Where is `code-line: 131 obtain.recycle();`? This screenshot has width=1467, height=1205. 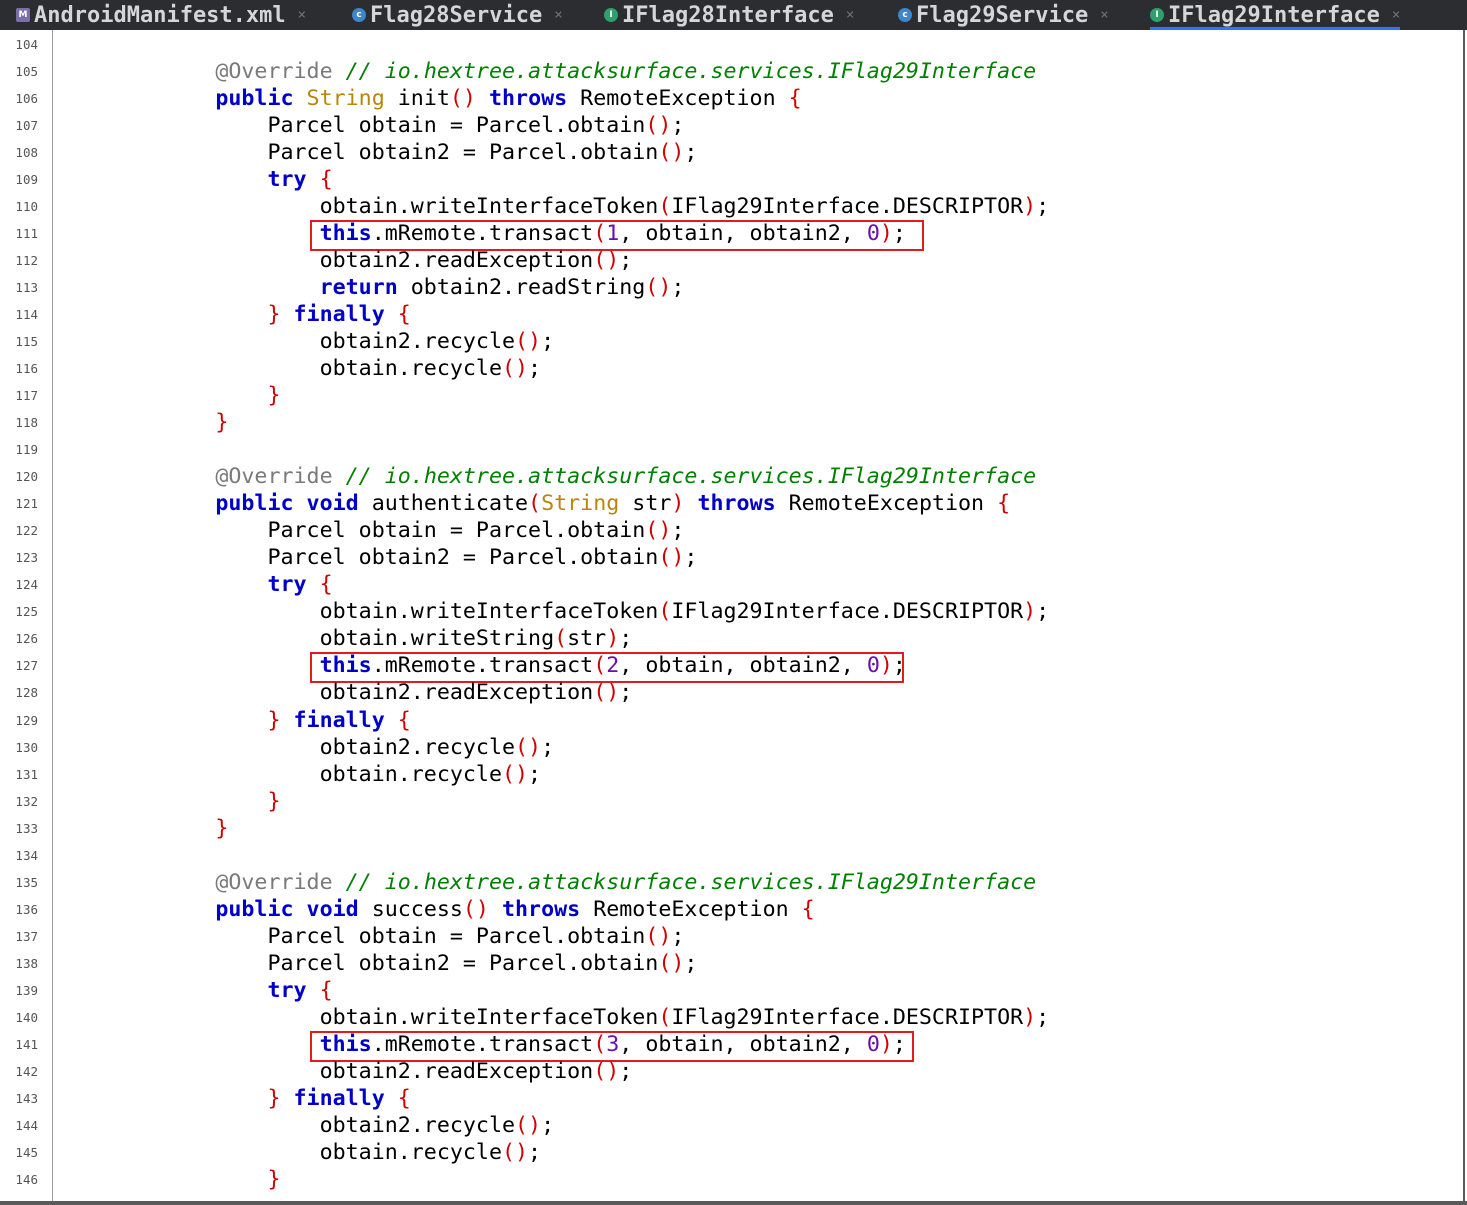
code-line: 131 obtain.recycle(); is located at coordinates (730, 774).